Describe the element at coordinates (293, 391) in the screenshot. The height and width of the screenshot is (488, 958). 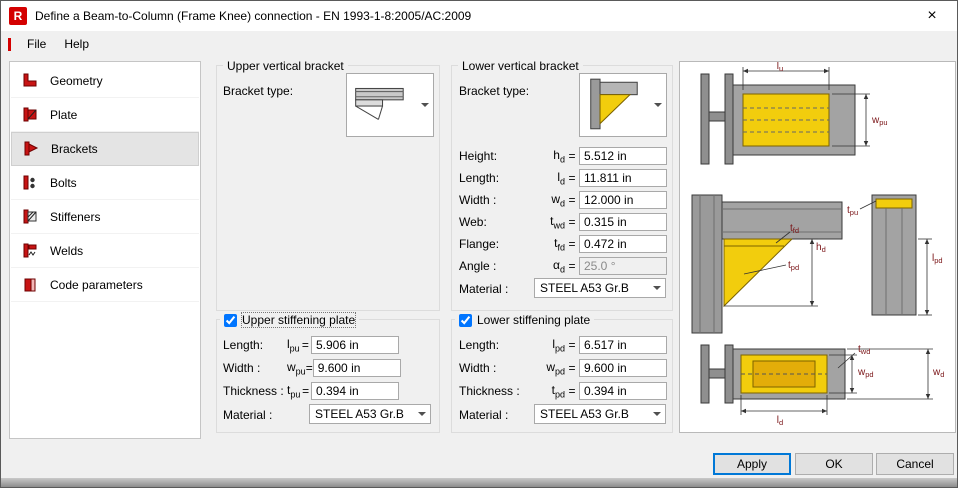
I see `field-symbol: tpu` at that location.